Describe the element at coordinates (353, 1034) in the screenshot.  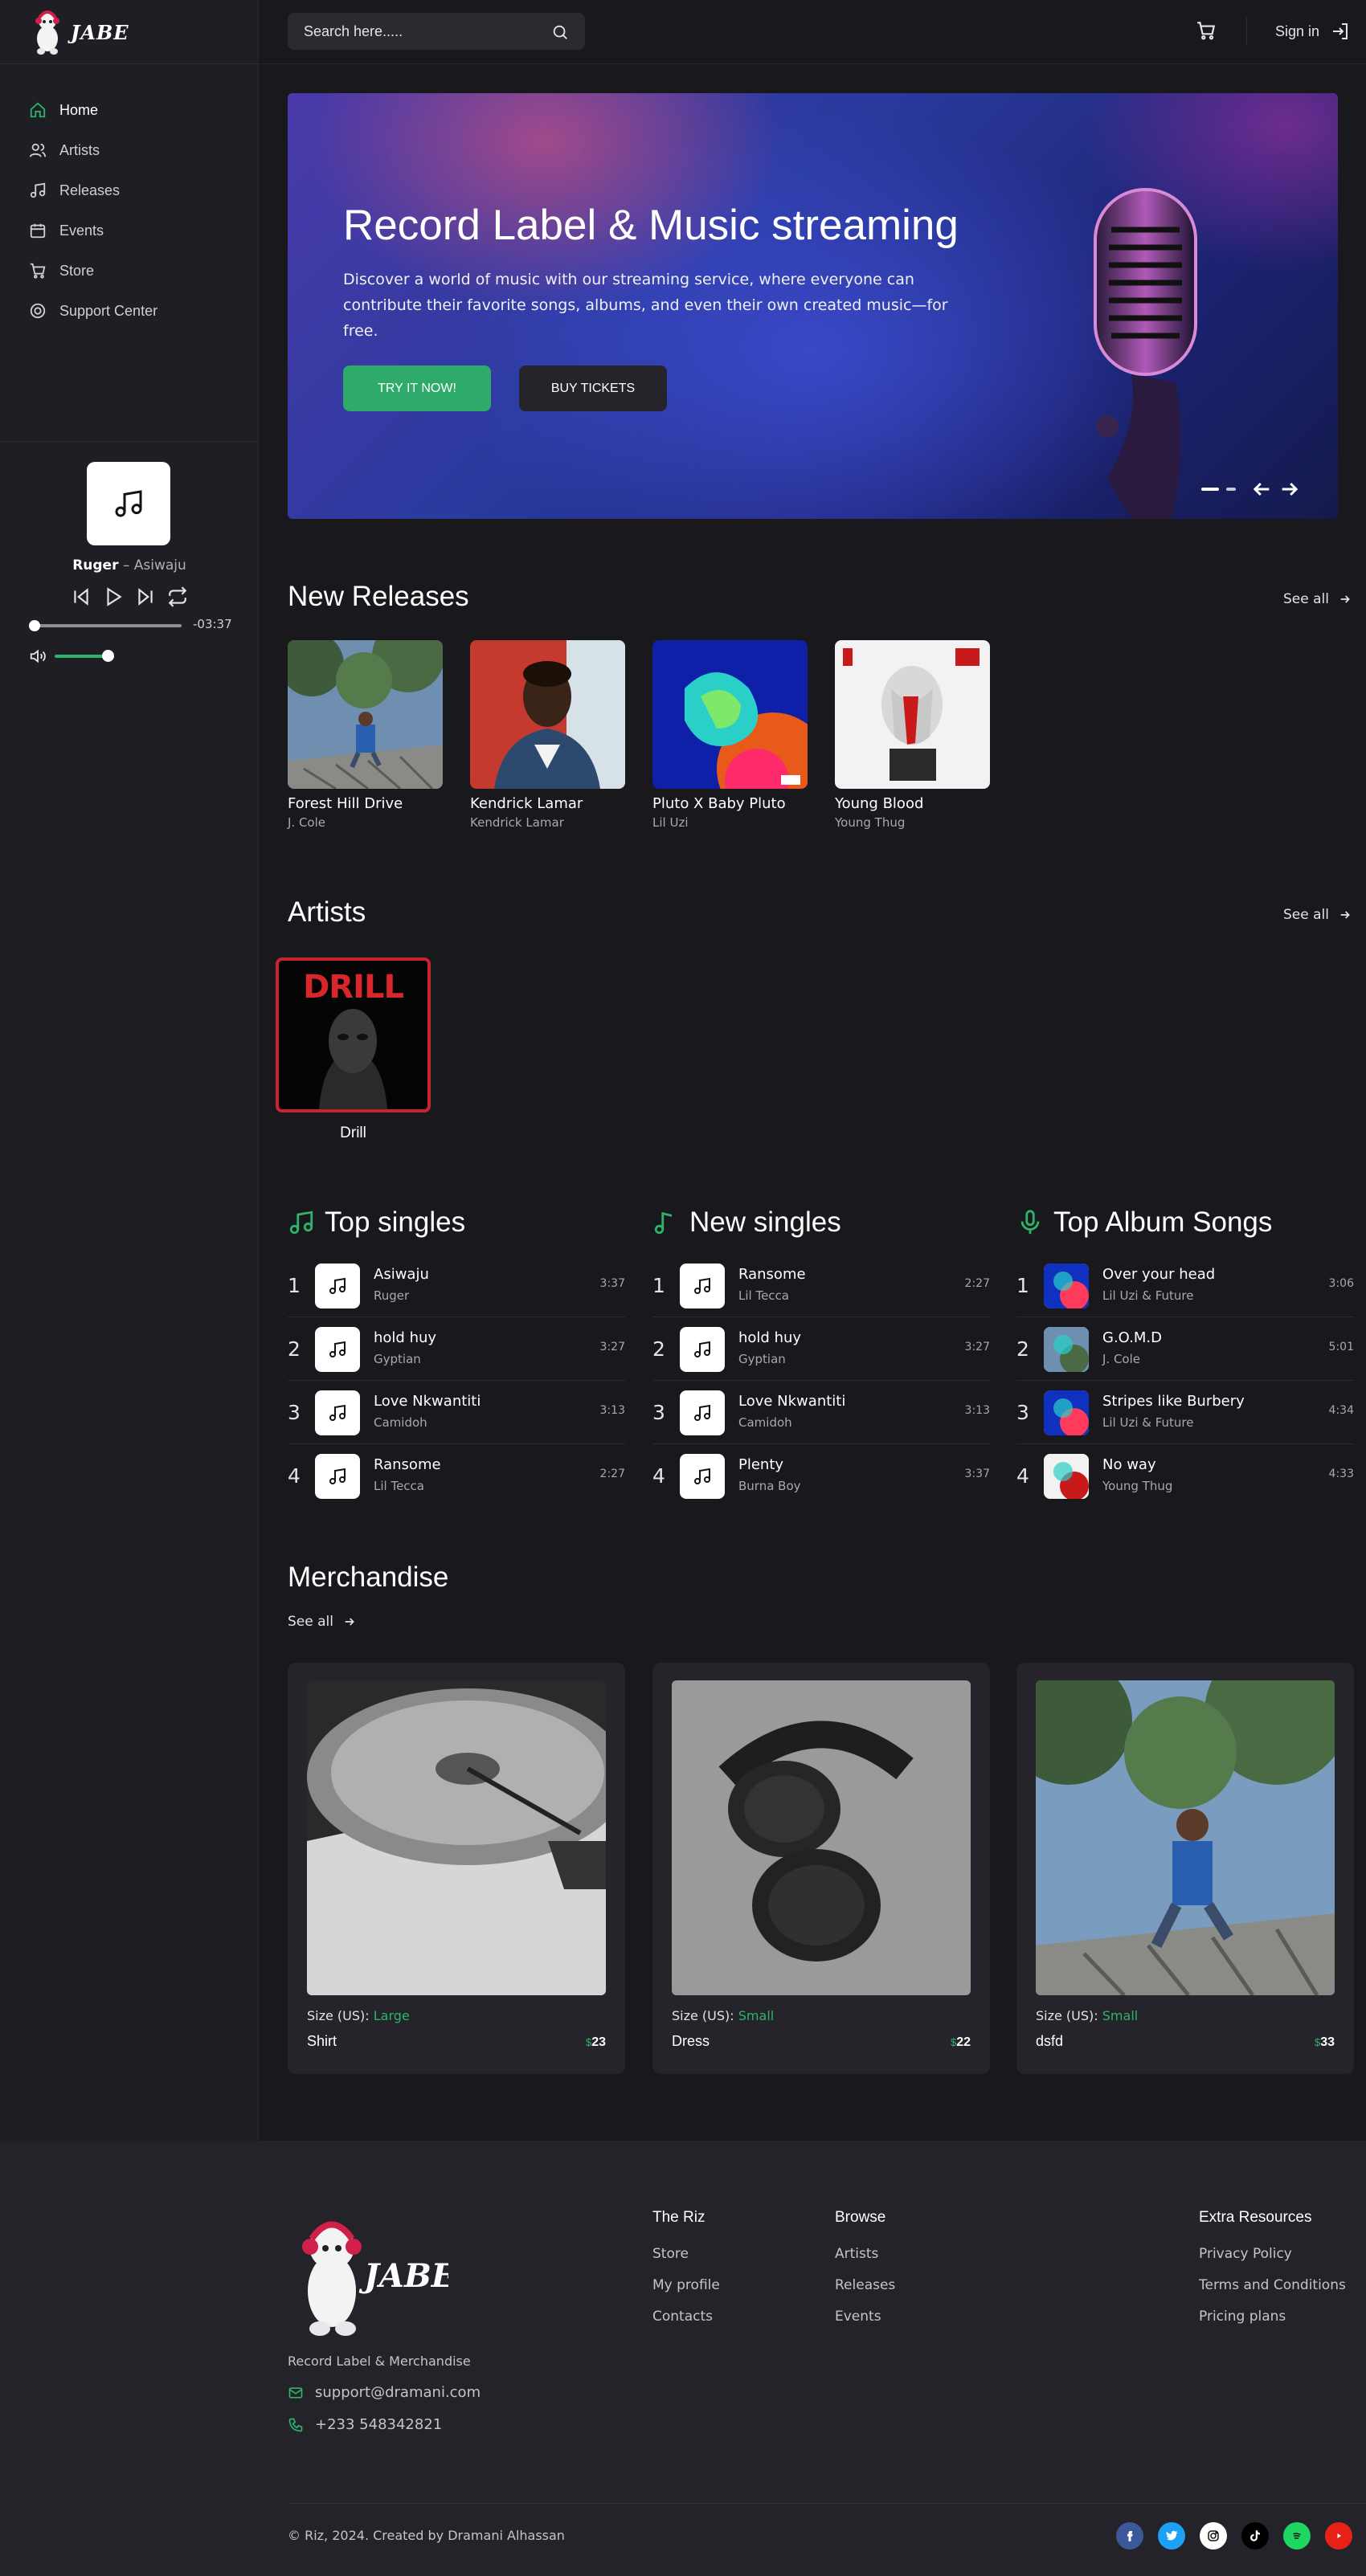
I see `artist-card-drill: DRILL` at that location.